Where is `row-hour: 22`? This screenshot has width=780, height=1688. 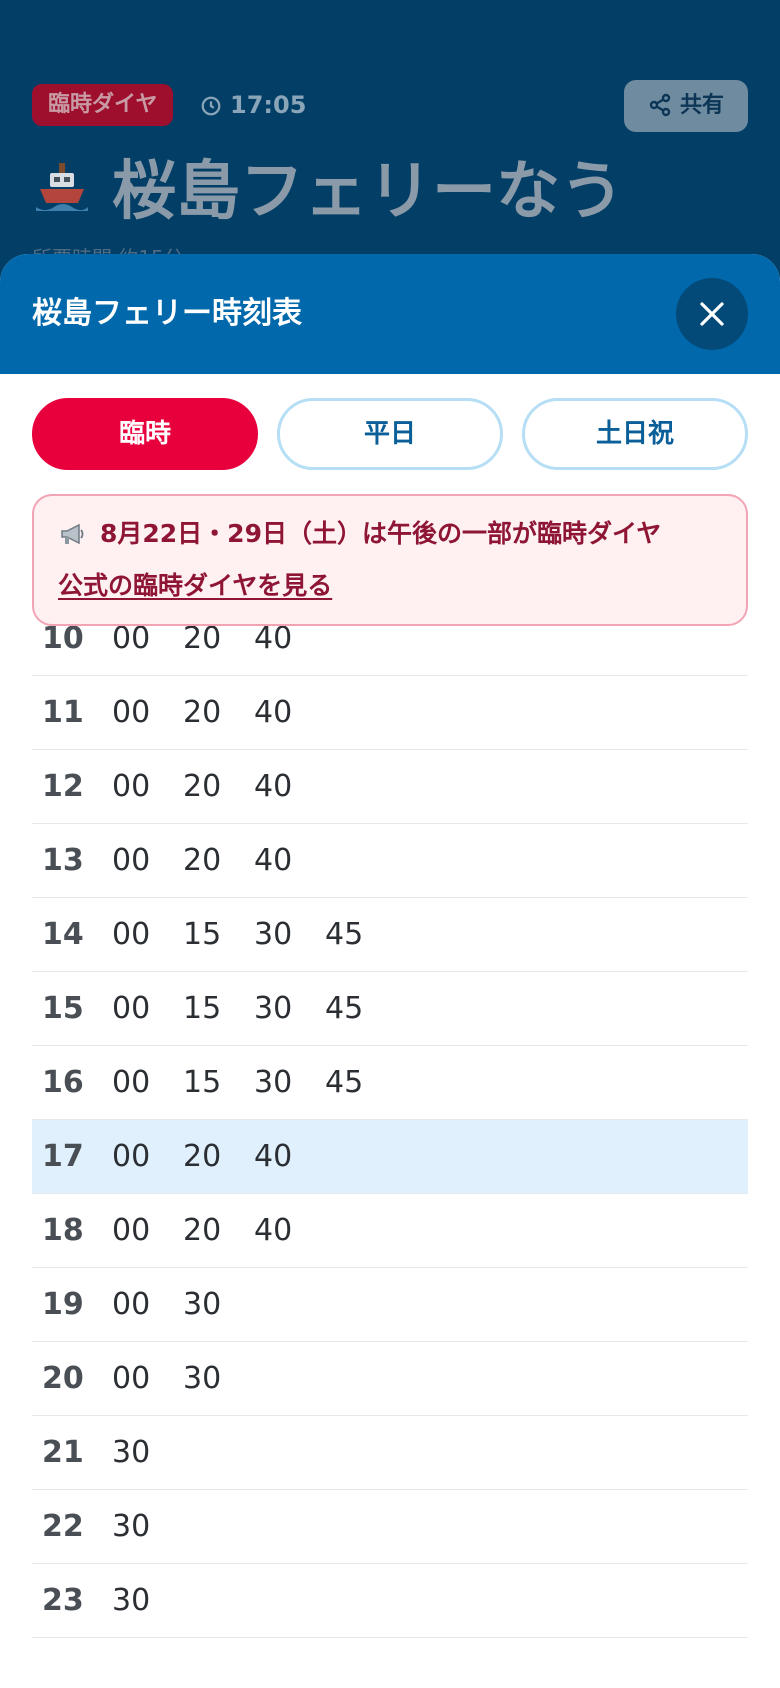 row-hour: 22 is located at coordinates (63, 1526).